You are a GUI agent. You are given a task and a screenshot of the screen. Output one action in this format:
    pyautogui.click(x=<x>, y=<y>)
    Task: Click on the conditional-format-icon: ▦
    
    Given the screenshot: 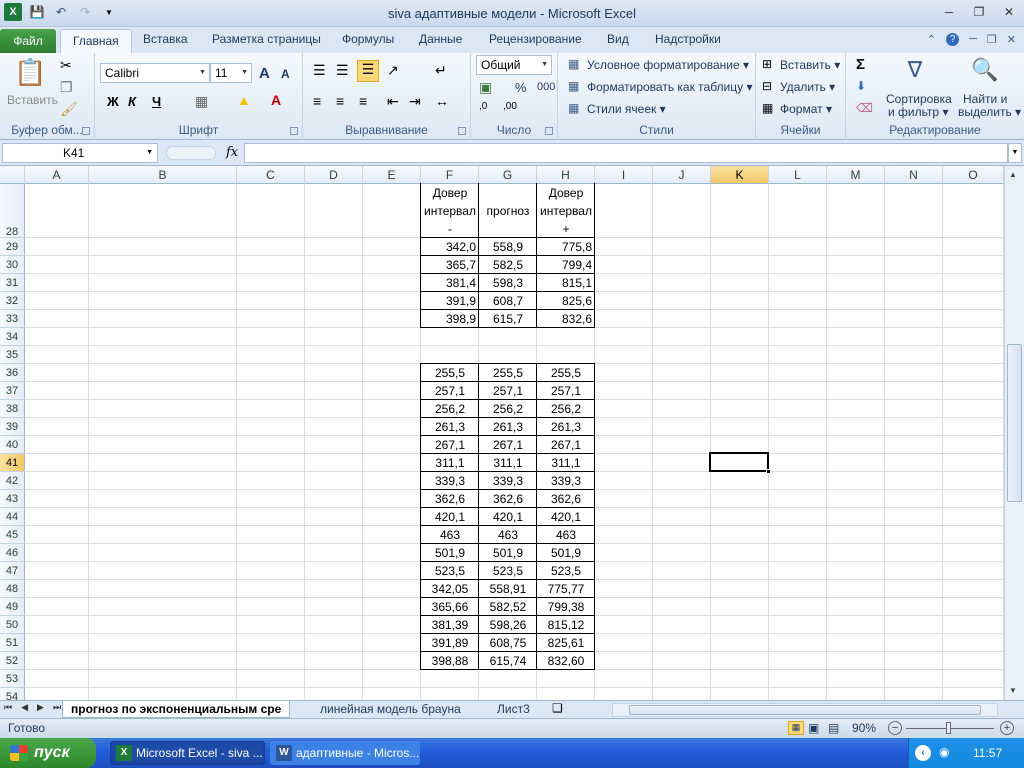 What is the action you would take?
    pyautogui.click(x=573, y=64)
    